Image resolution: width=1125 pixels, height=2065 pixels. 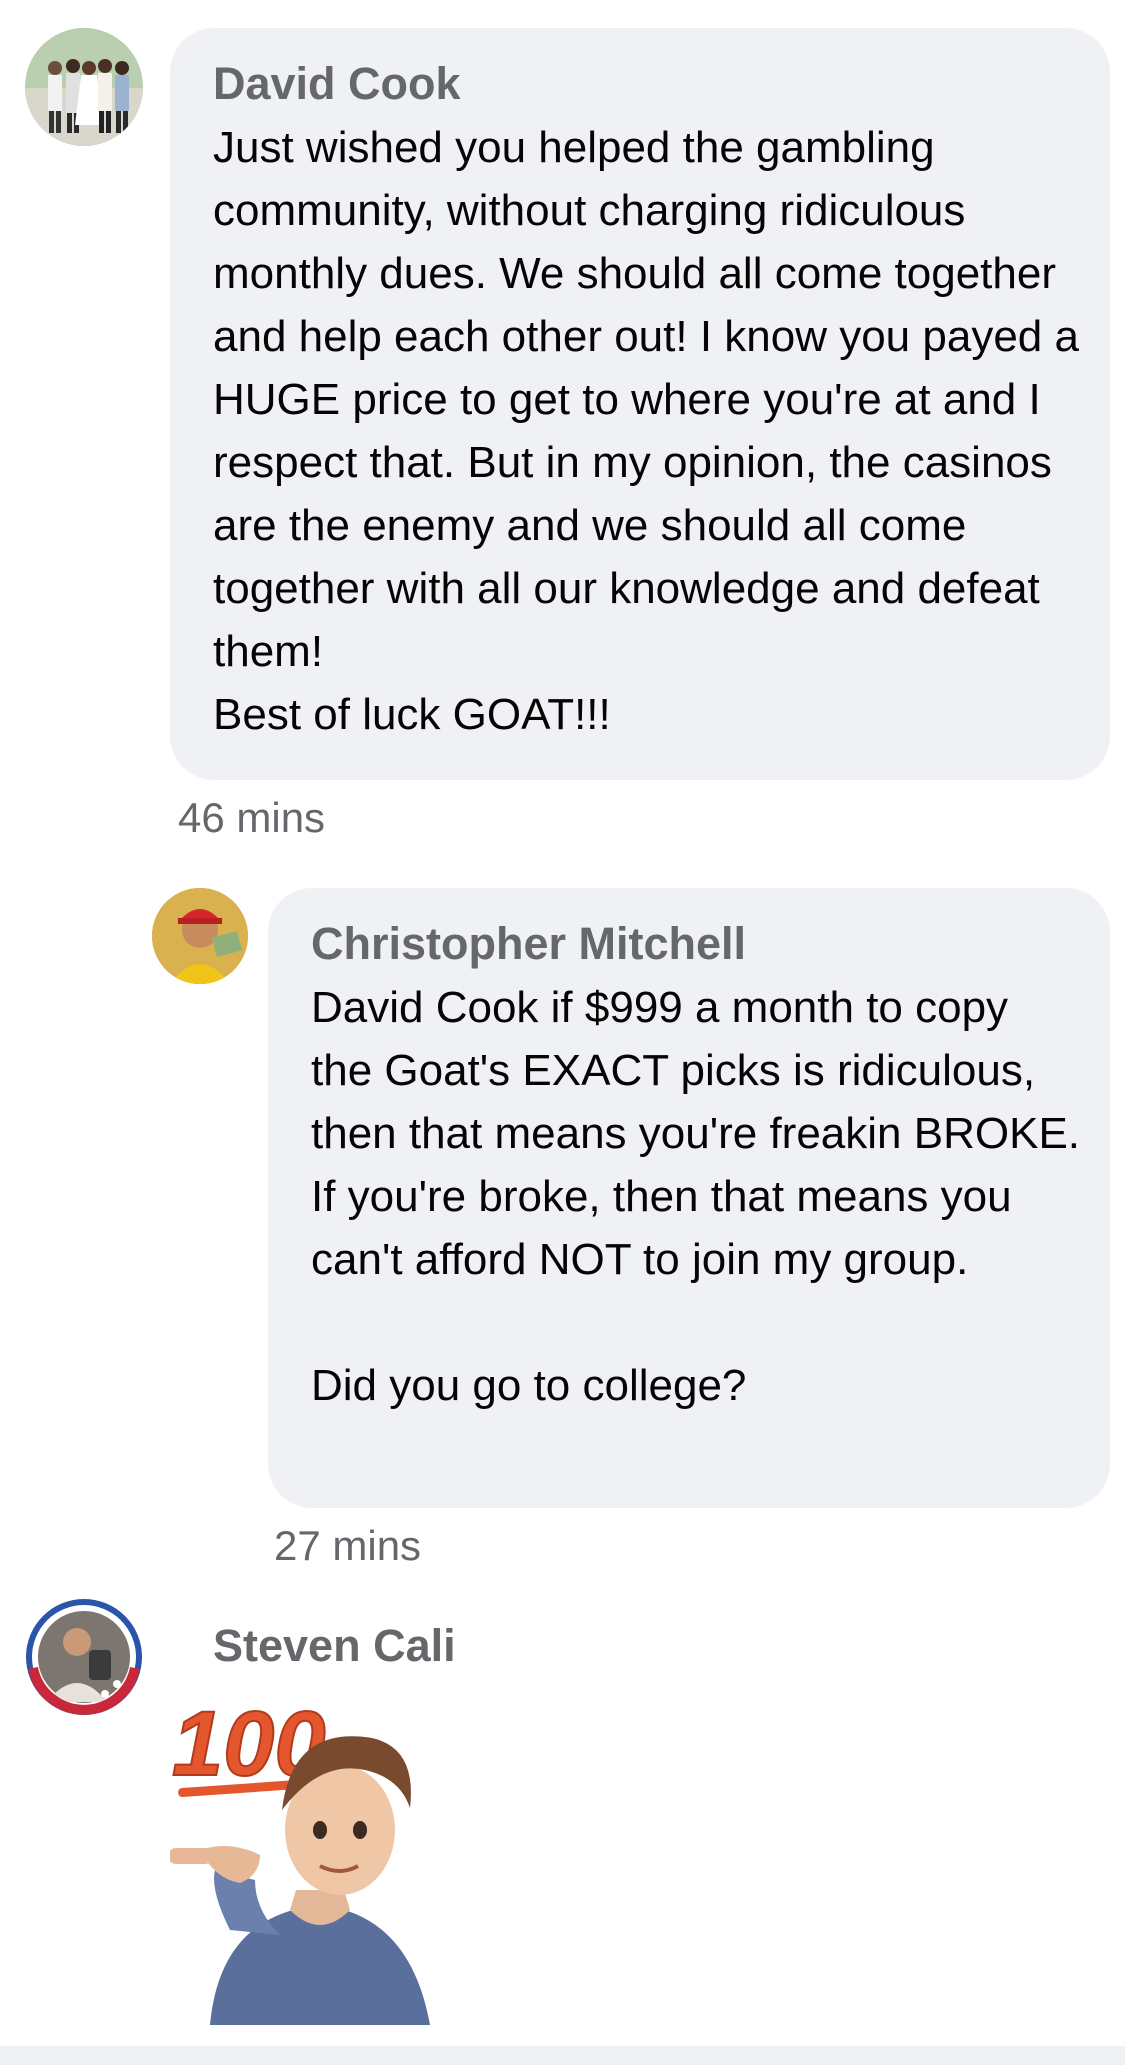 What do you see at coordinates (646, 84) in the screenshot?
I see `comment-author: David Cook` at bounding box center [646, 84].